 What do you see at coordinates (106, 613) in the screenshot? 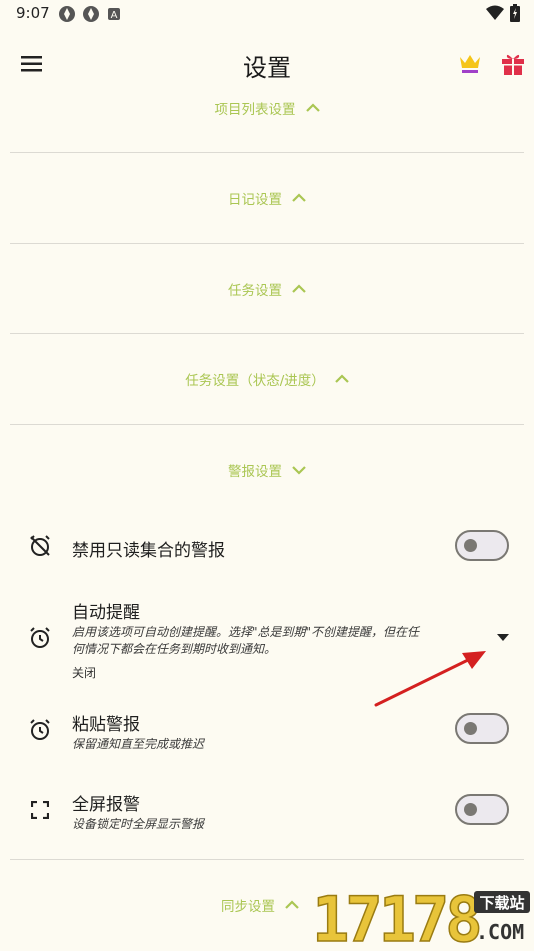
I see `setting-title: 自动提醒` at bounding box center [106, 613].